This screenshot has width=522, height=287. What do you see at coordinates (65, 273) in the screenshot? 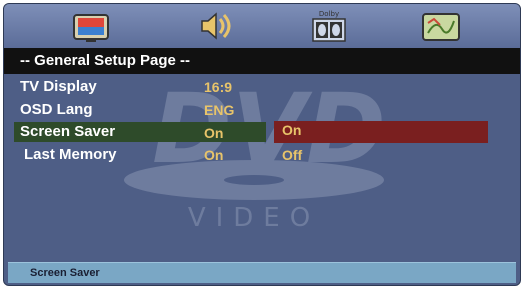
I see `status-text: Screen Saver` at bounding box center [65, 273].